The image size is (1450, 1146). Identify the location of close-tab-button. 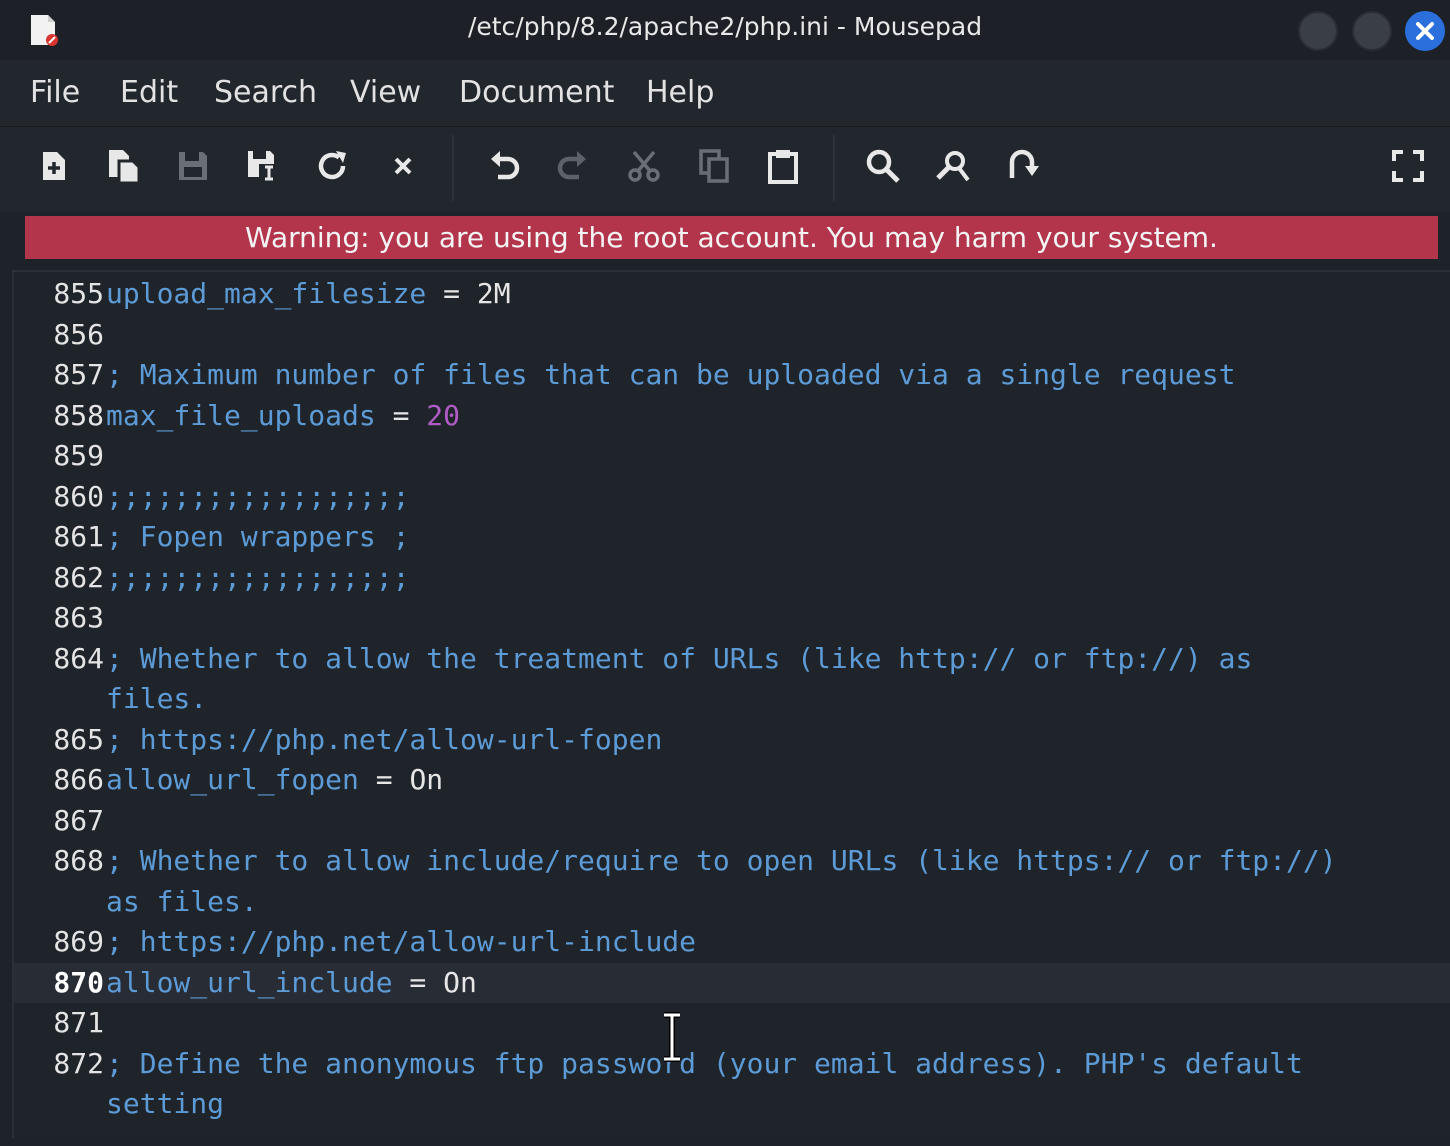
(403, 166).